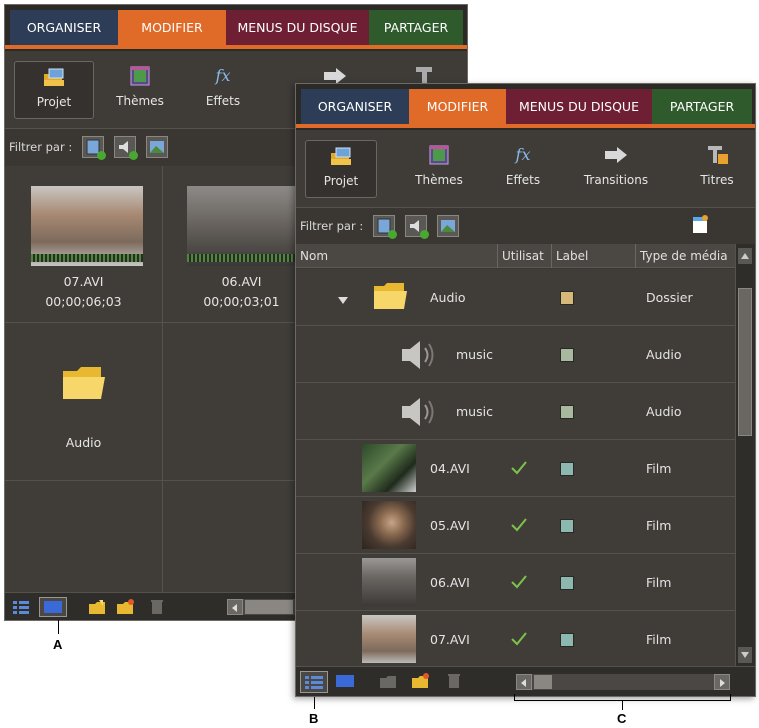 The width and height of the screenshot is (759, 728). I want to click on callout-a: A, so click(58, 644).